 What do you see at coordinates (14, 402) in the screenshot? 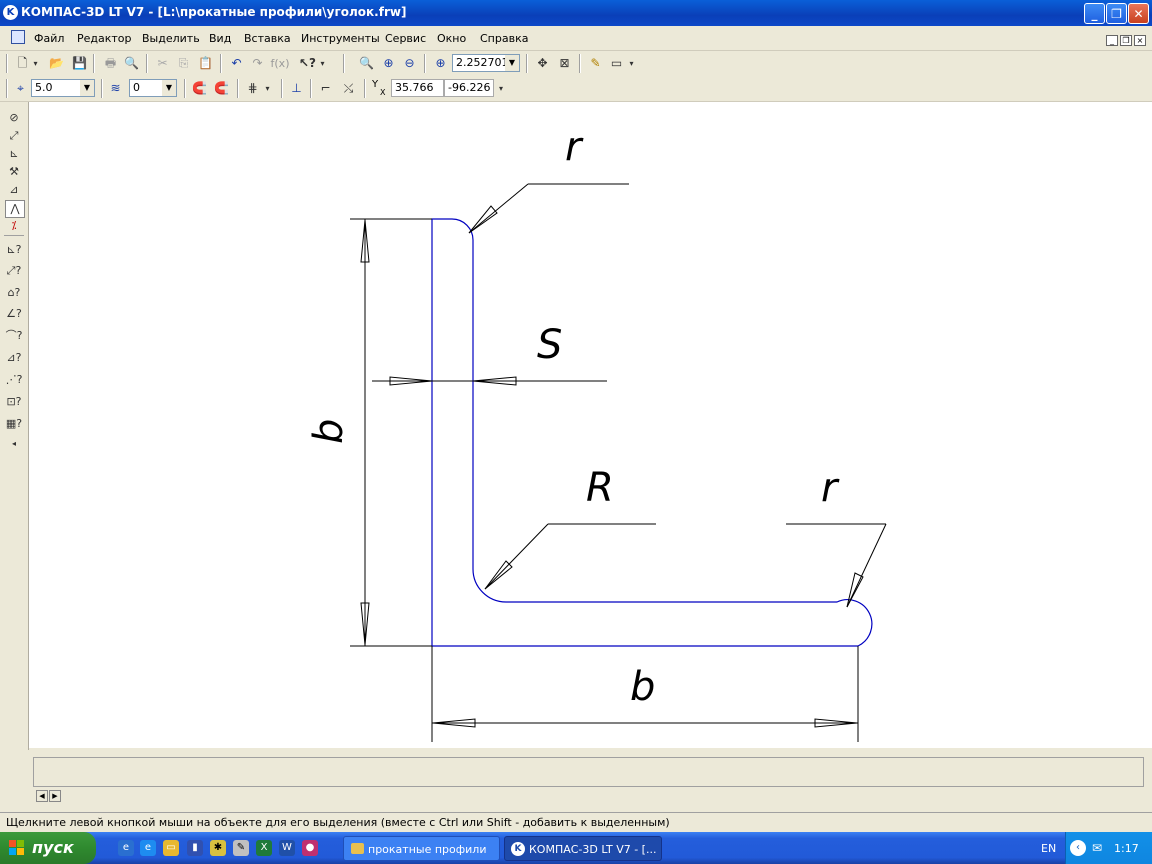
I see `mass-icon: ⊡?` at bounding box center [14, 402].